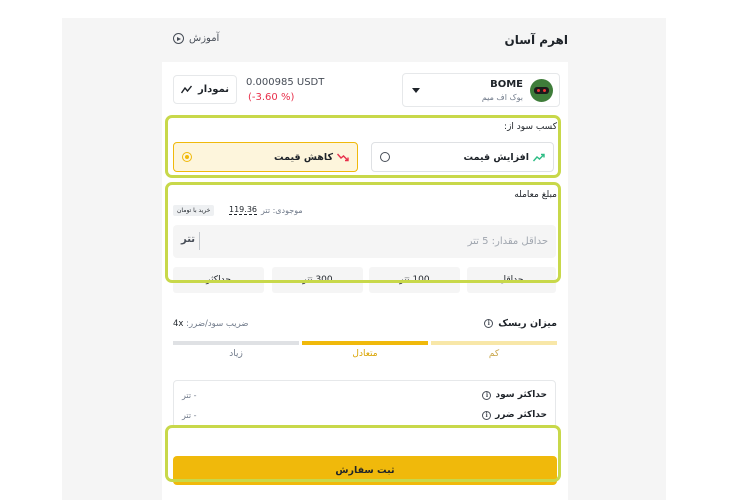 The image size is (748, 500). What do you see at coordinates (178, 324) in the screenshot?
I see `multiplier-value: 4x` at bounding box center [178, 324].